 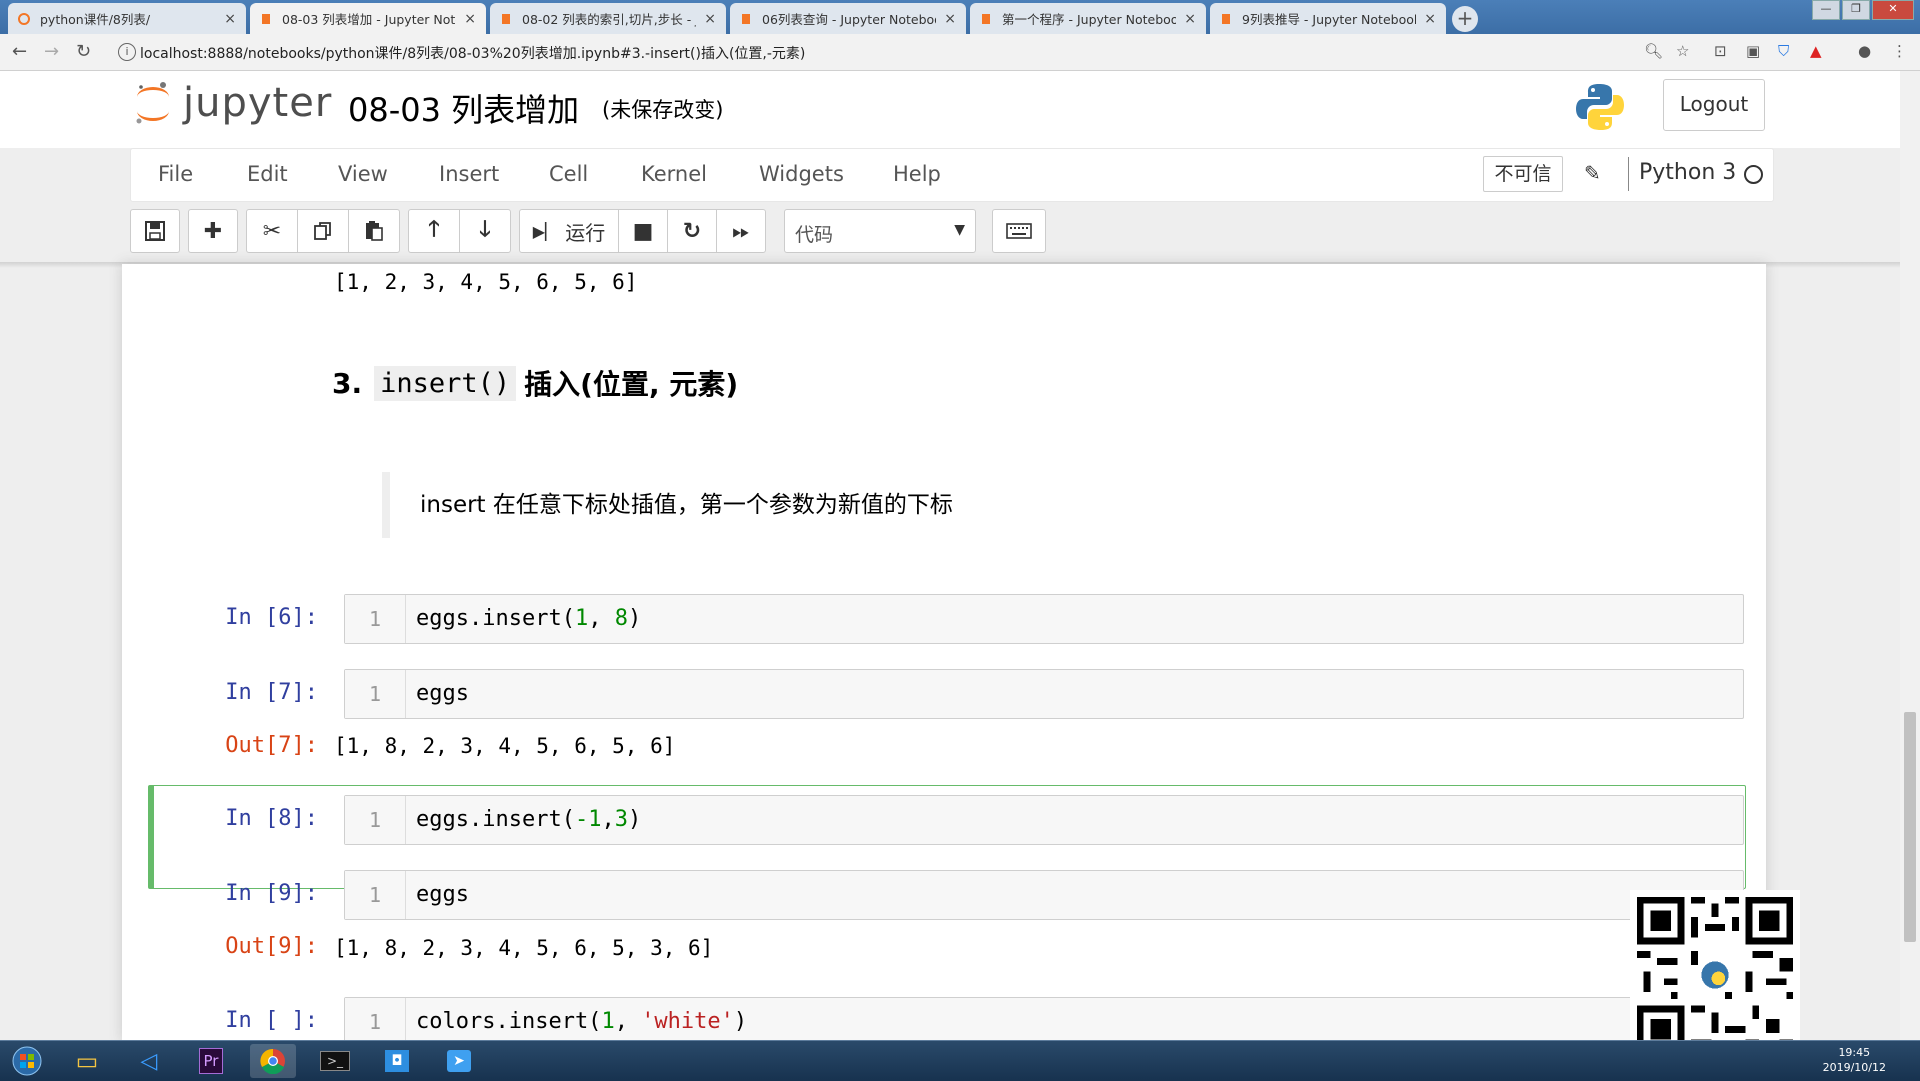 I want to click on output-prompt: Out[9]:, so click(x=271, y=946).